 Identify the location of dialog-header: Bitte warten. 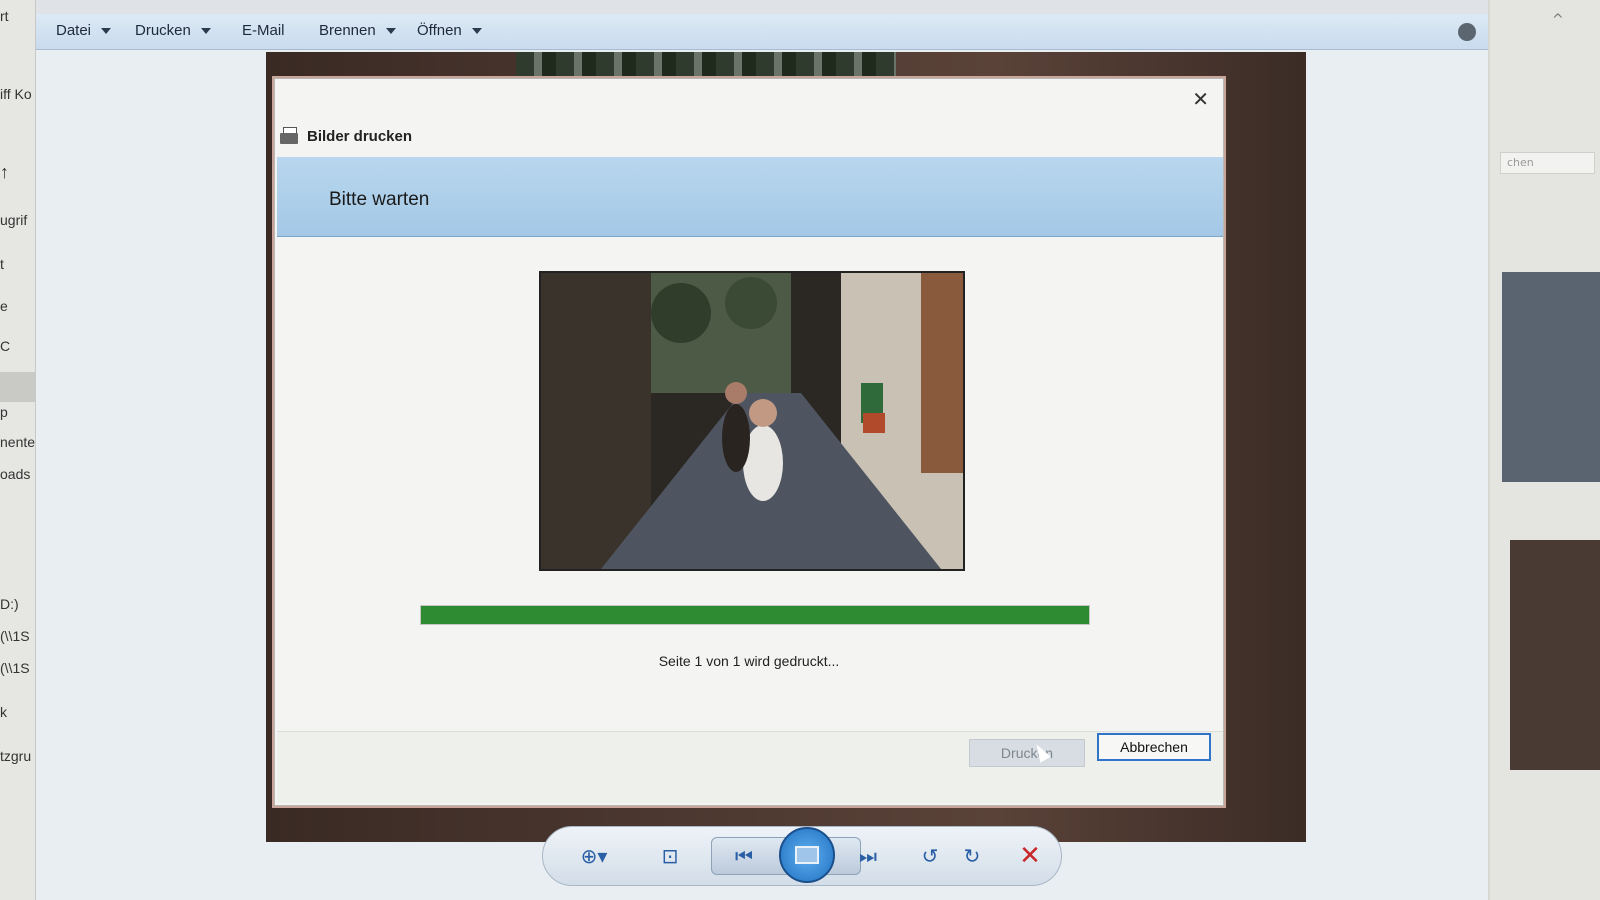
(750, 197).